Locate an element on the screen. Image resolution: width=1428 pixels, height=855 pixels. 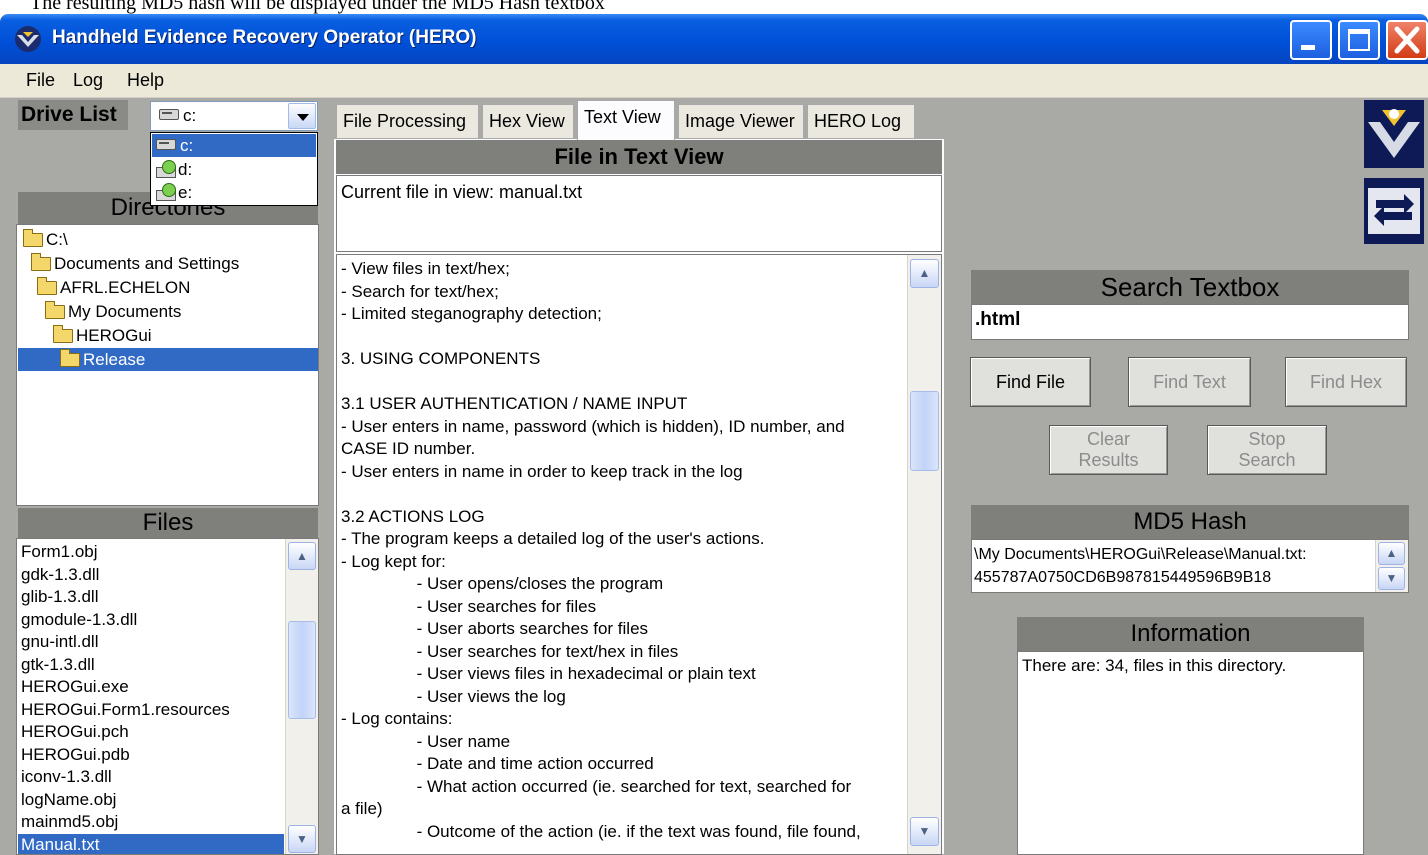
list-item: mainmd5.obj is located at coordinates (69, 822).